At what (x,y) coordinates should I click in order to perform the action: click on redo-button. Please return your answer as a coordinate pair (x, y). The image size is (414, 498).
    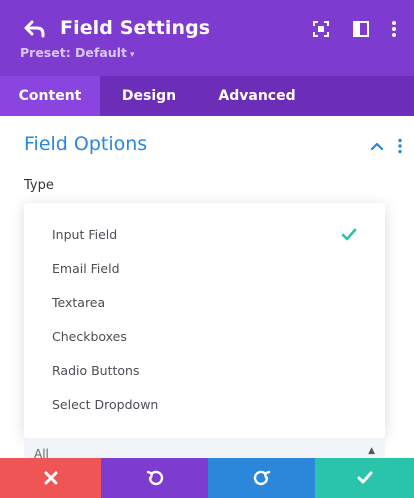
    Looking at the image, I should click on (261, 478).